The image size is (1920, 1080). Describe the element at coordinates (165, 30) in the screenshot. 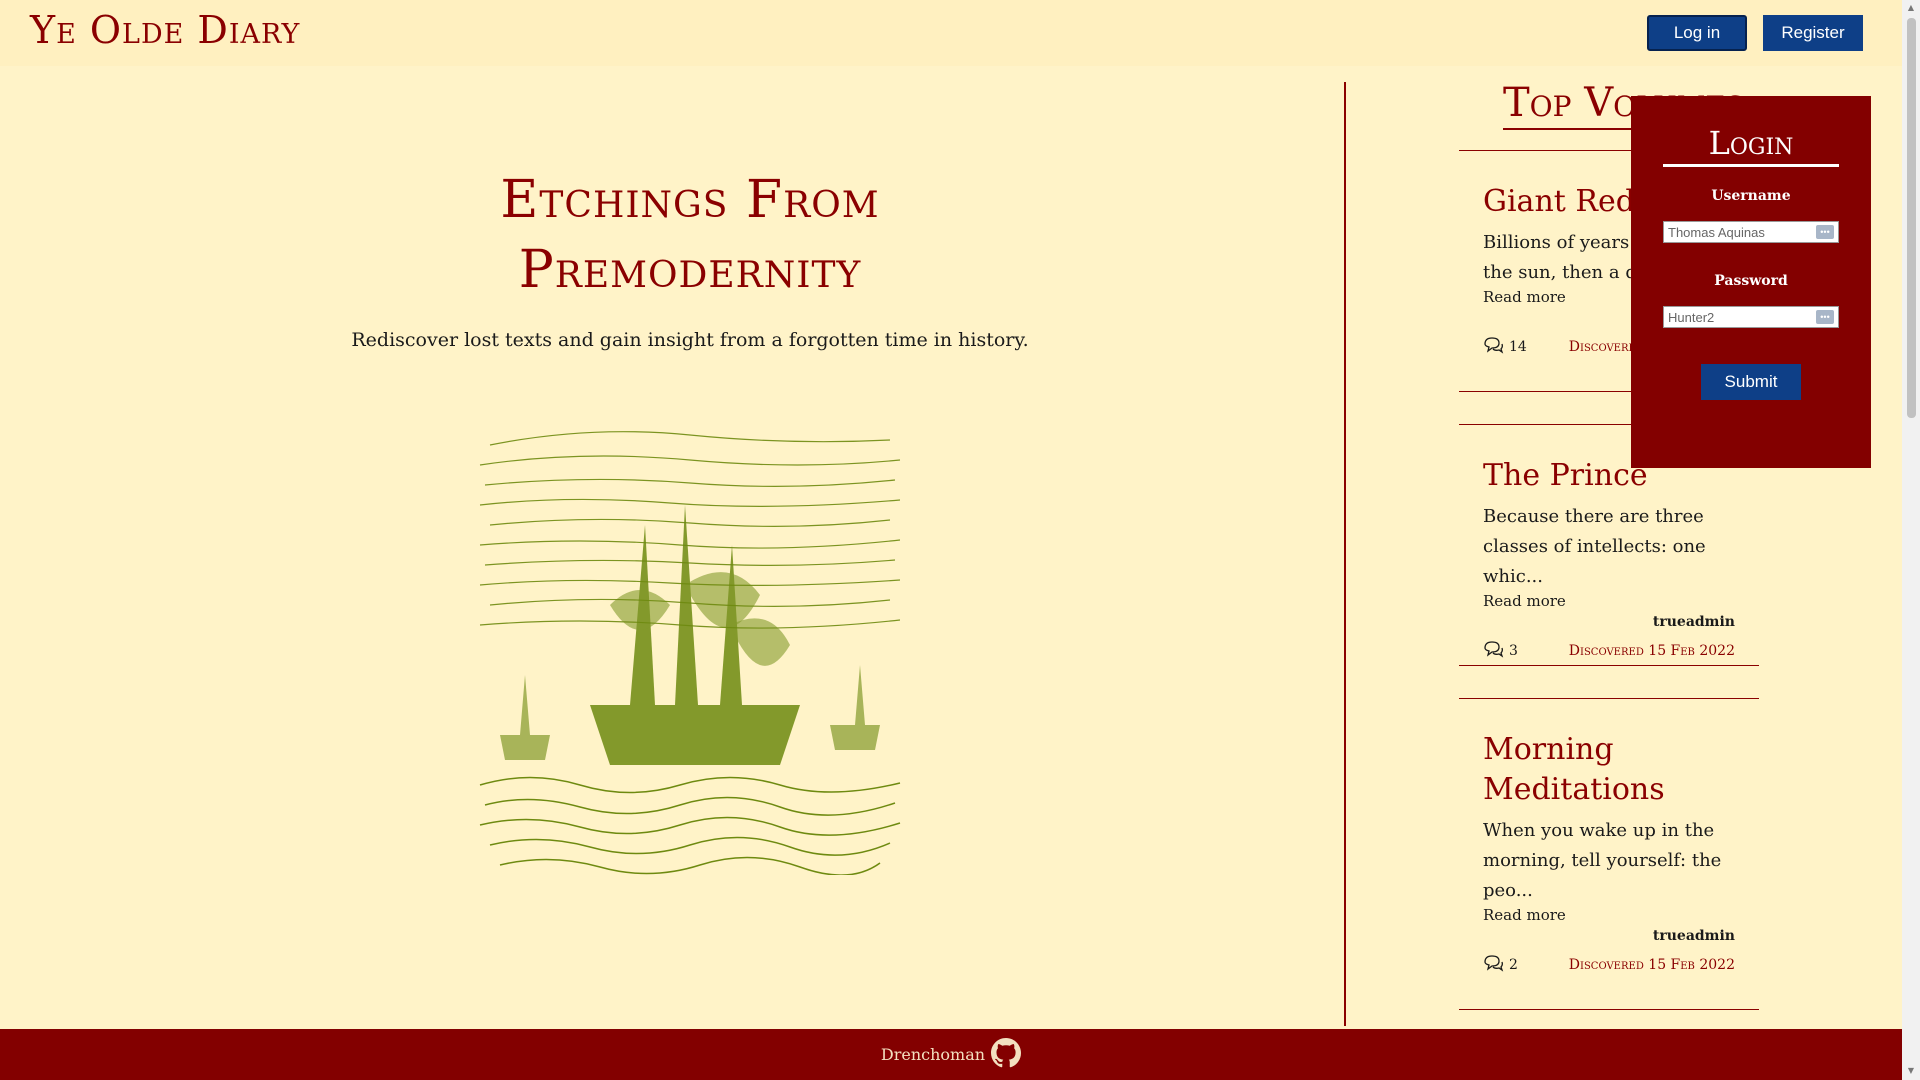

I see `site-brand: Ye Olde Diary` at that location.